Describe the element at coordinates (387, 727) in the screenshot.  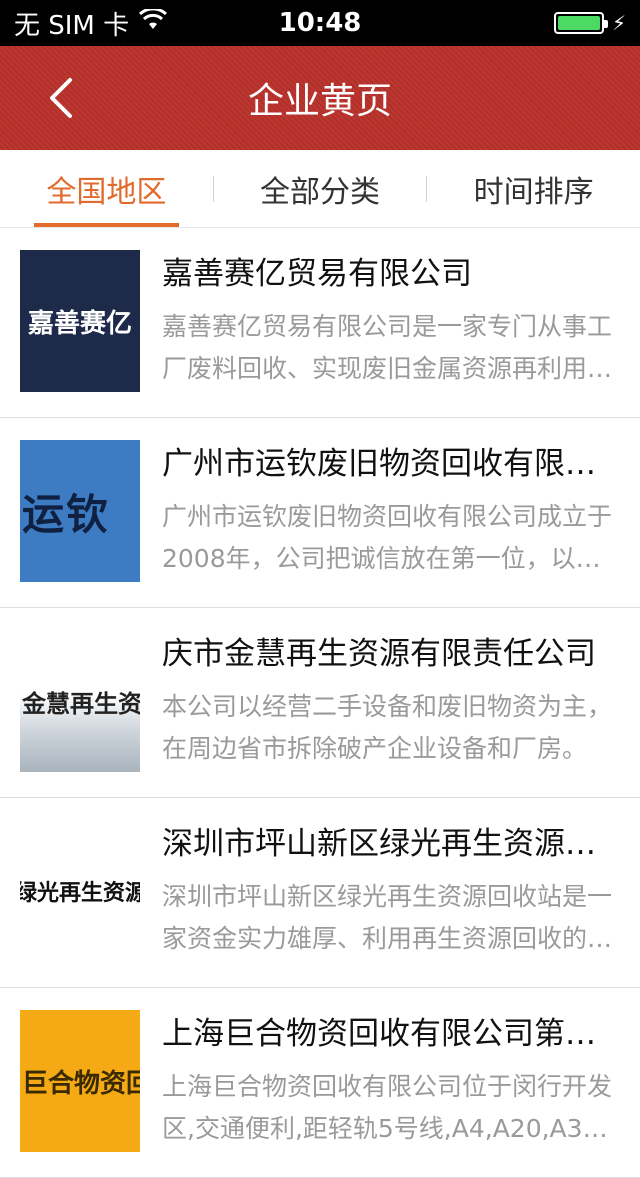
I see `company-description: 本公司以经营二手设备和废旧物资为主，在周边省市拆除破产企业设备和厂房。` at that location.